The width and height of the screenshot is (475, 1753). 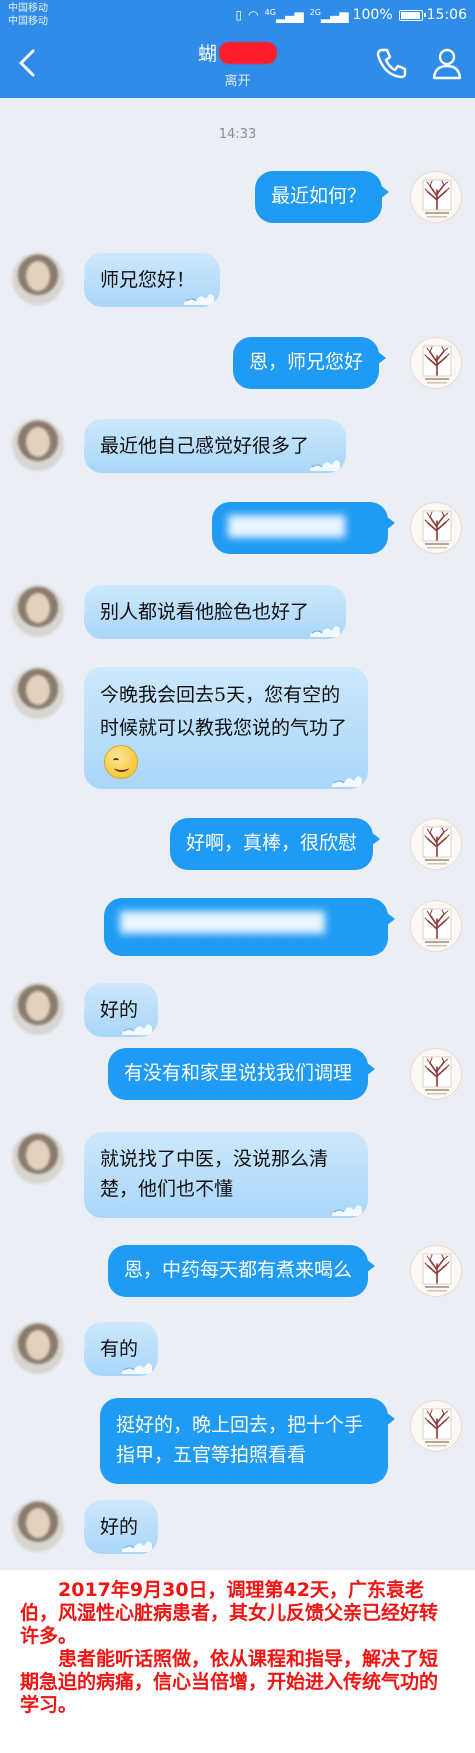 What do you see at coordinates (329, 15) in the screenshot?
I see `network-2-icon: 2G▂▄▆` at bounding box center [329, 15].